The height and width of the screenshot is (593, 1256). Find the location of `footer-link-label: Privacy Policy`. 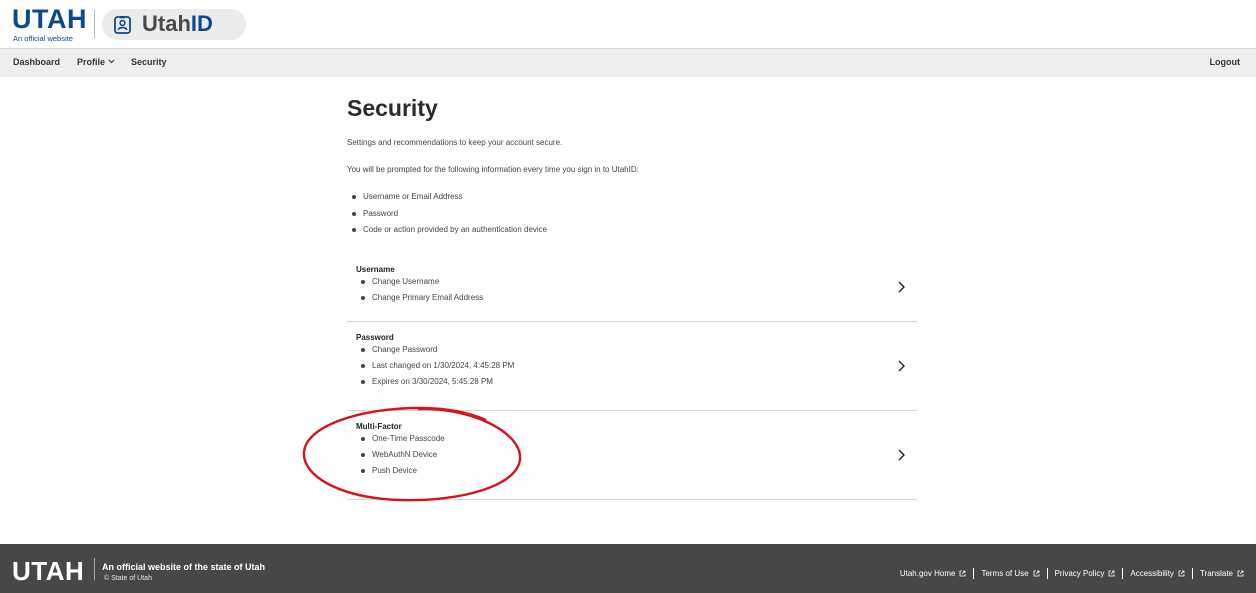

footer-link-label: Privacy Policy is located at coordinates (1079, 573).